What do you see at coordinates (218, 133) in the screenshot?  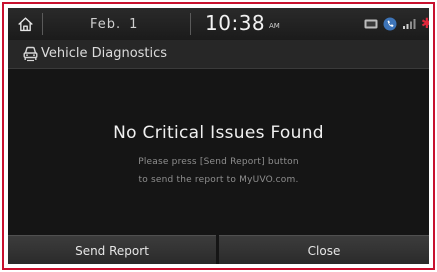 I see `status-headline: No Critical Issues Found` at bounding box center [218, 133].